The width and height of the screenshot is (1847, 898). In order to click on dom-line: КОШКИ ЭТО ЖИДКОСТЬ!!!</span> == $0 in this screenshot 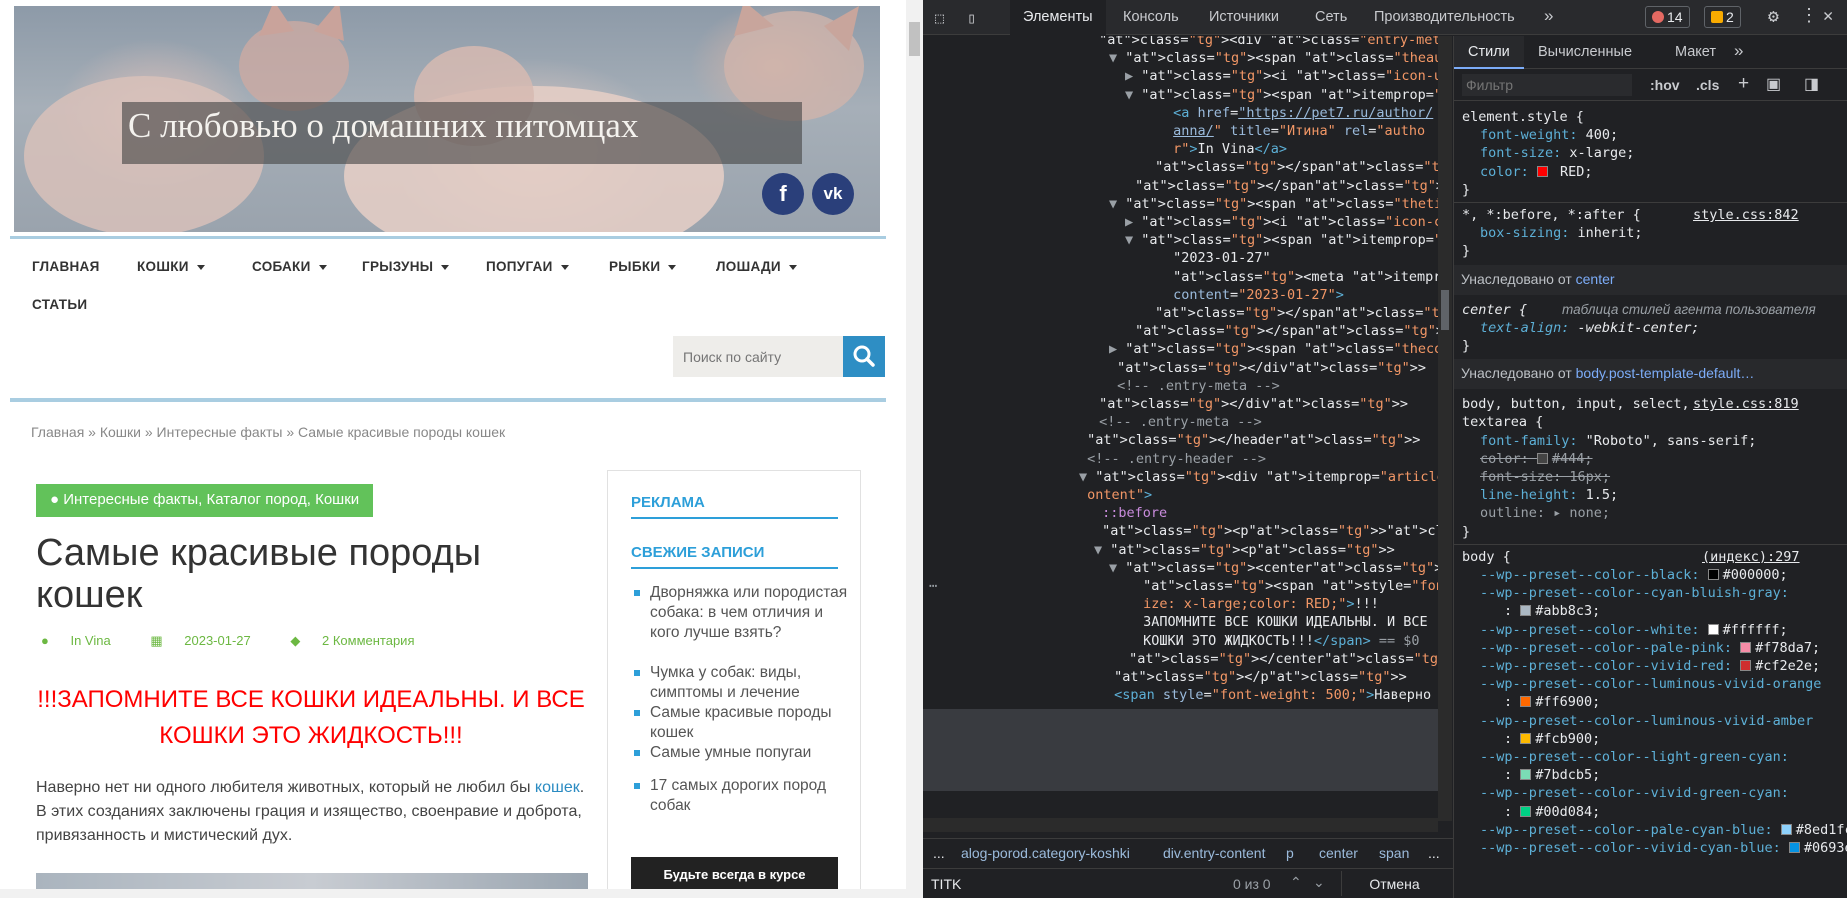, I will do `click(1277, 641)`.